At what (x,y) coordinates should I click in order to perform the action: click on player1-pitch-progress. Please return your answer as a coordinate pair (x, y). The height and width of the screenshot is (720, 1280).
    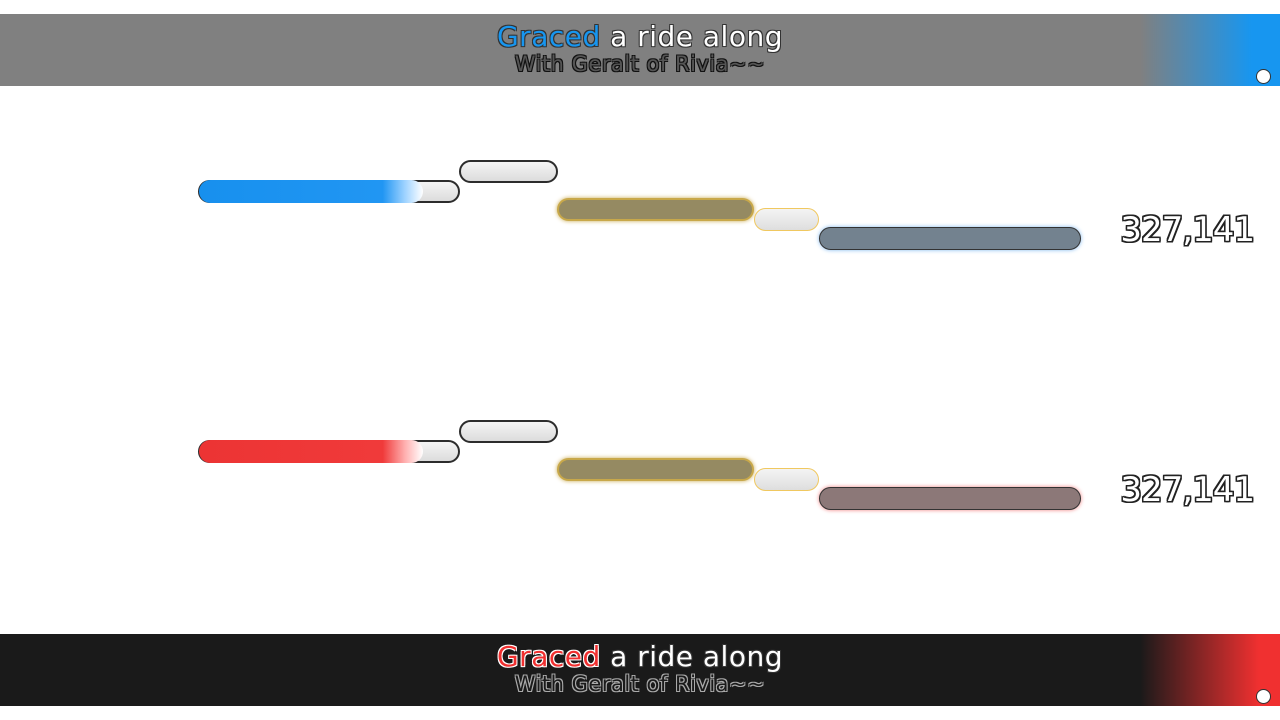
    Looking at the image, I should click on (311, 191).